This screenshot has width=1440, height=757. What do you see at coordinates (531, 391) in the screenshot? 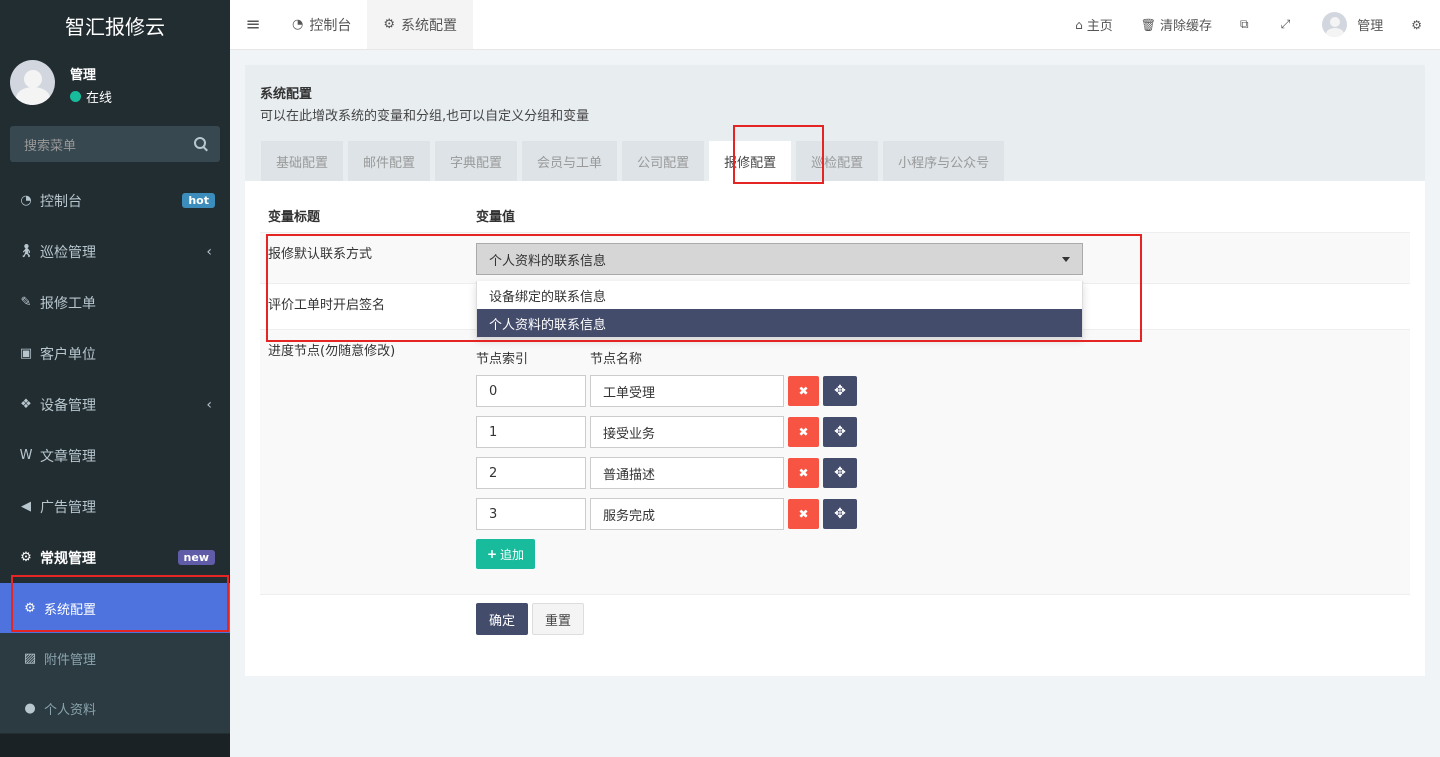
I see `node-index-input: 0` at bounding box center [531, 391].